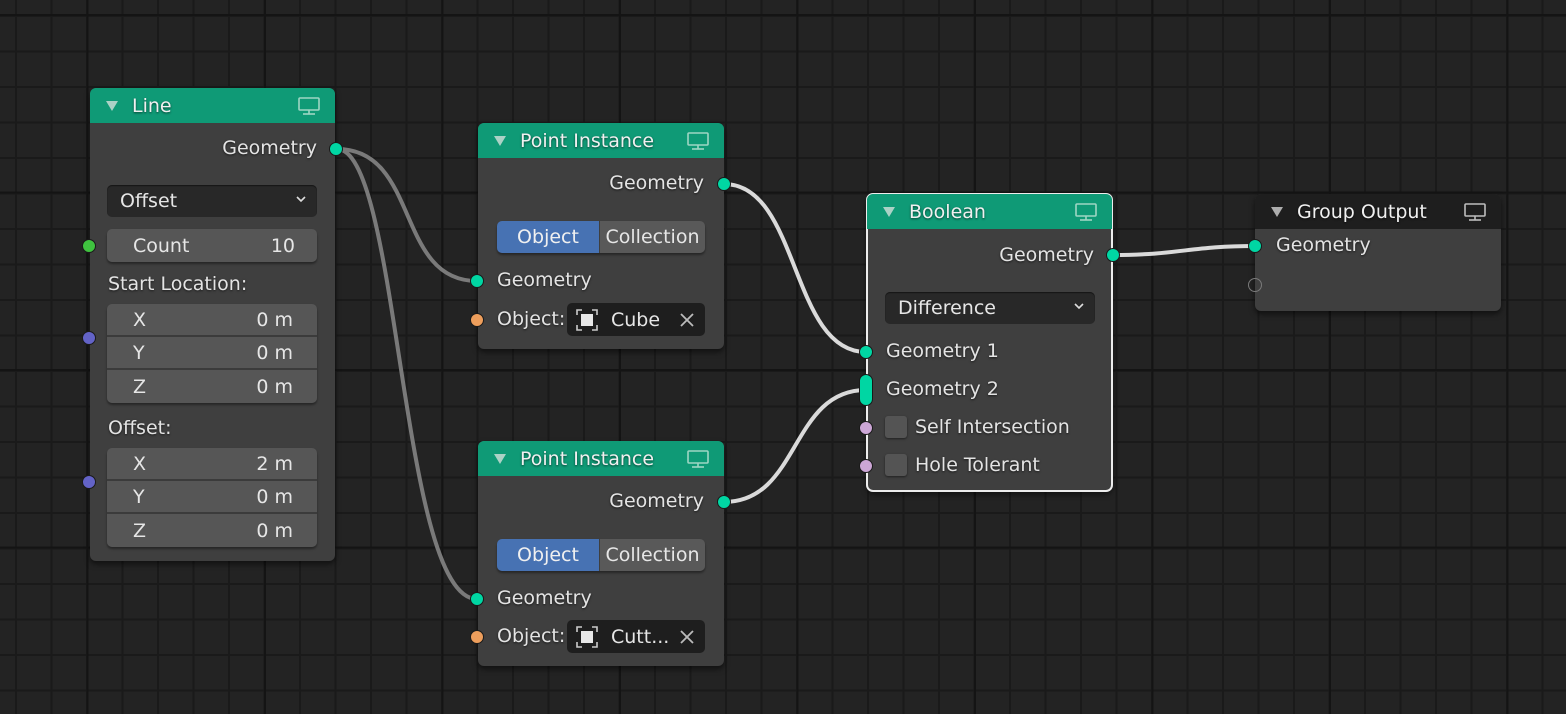 Image resolution: width=1566 pixels, height=714 pixels. Describe the element at coordinates (407, 374) in the screenshot. I see `link-line-to-instance2` at that location.